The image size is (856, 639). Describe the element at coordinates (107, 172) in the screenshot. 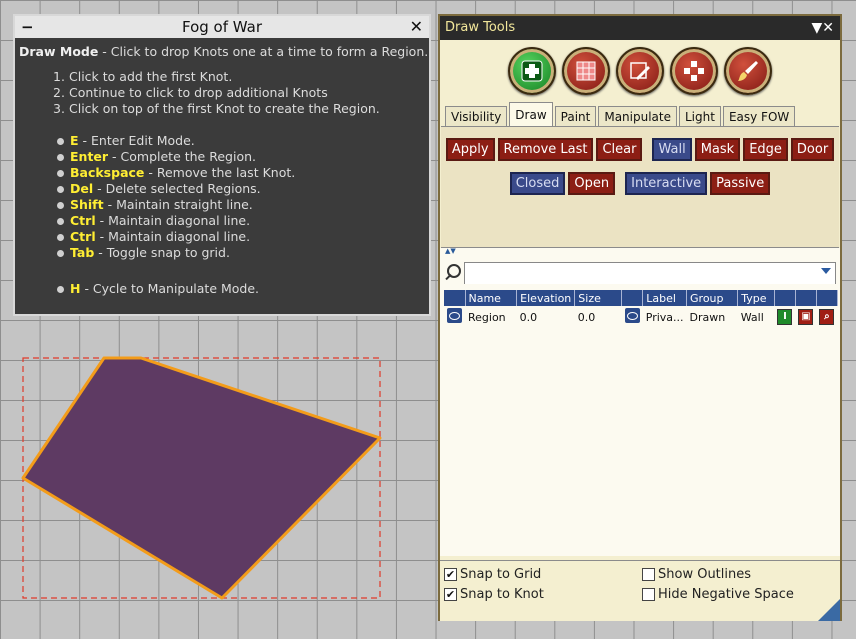

I see `shortcut-key: Backspace` at that location.